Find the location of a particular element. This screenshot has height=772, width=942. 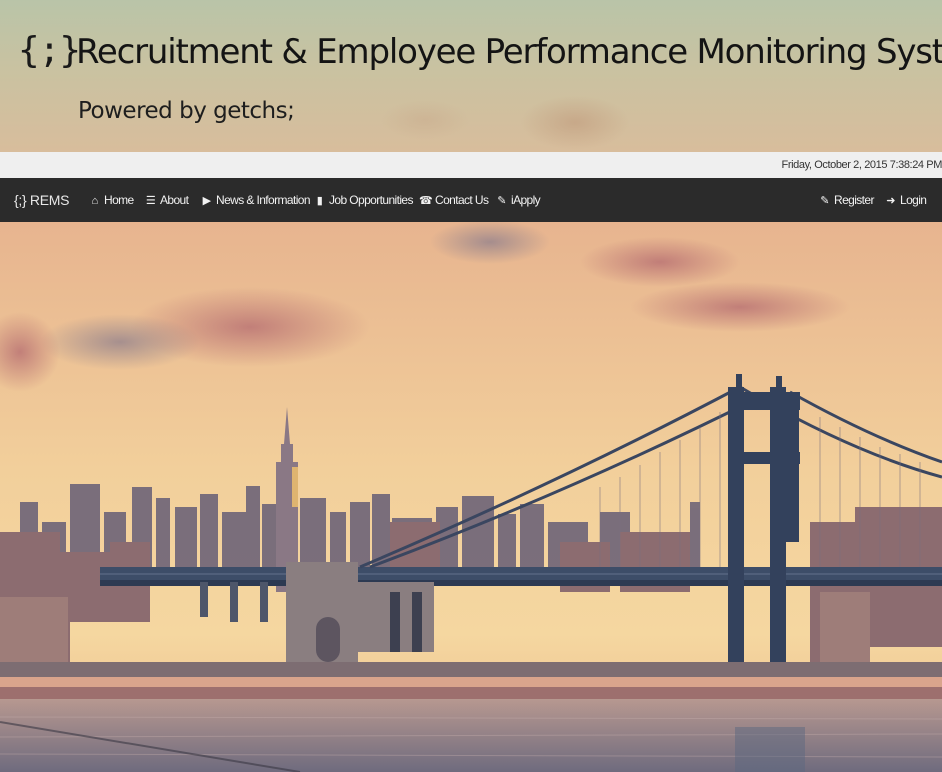

home-icon: ⌂ is located at coordinates (94, 201).